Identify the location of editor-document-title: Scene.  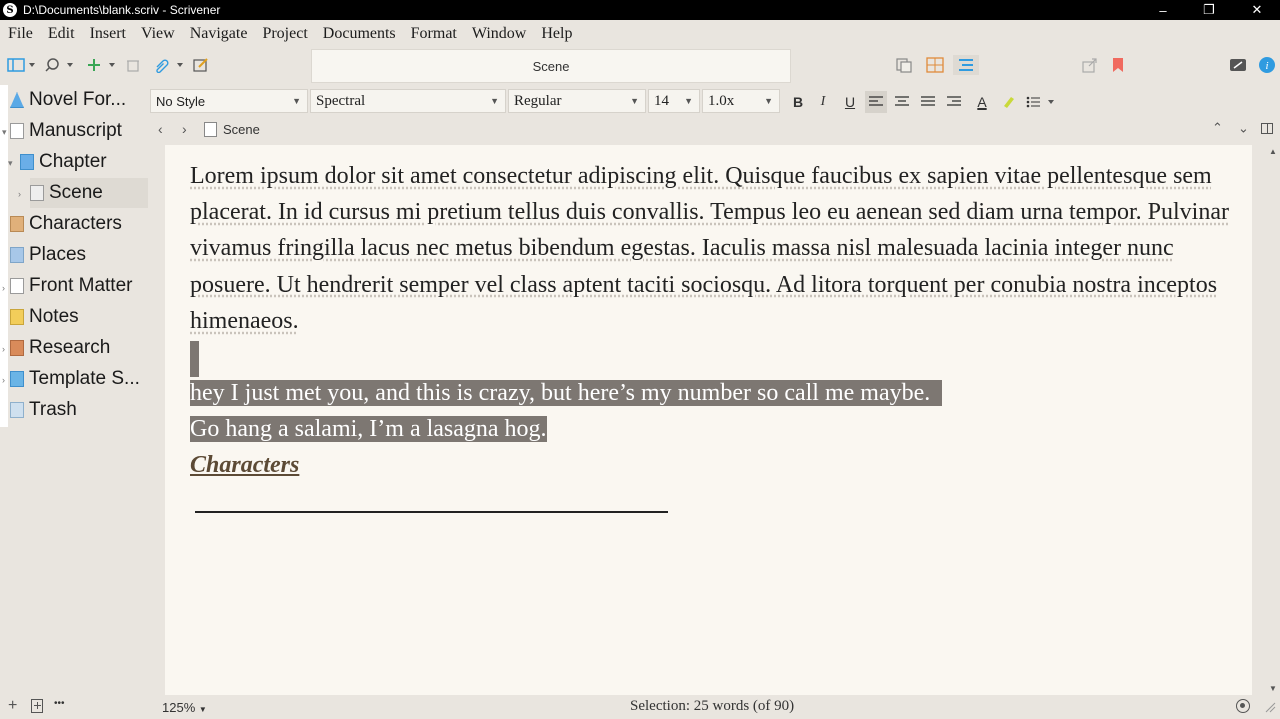
(241, 129).